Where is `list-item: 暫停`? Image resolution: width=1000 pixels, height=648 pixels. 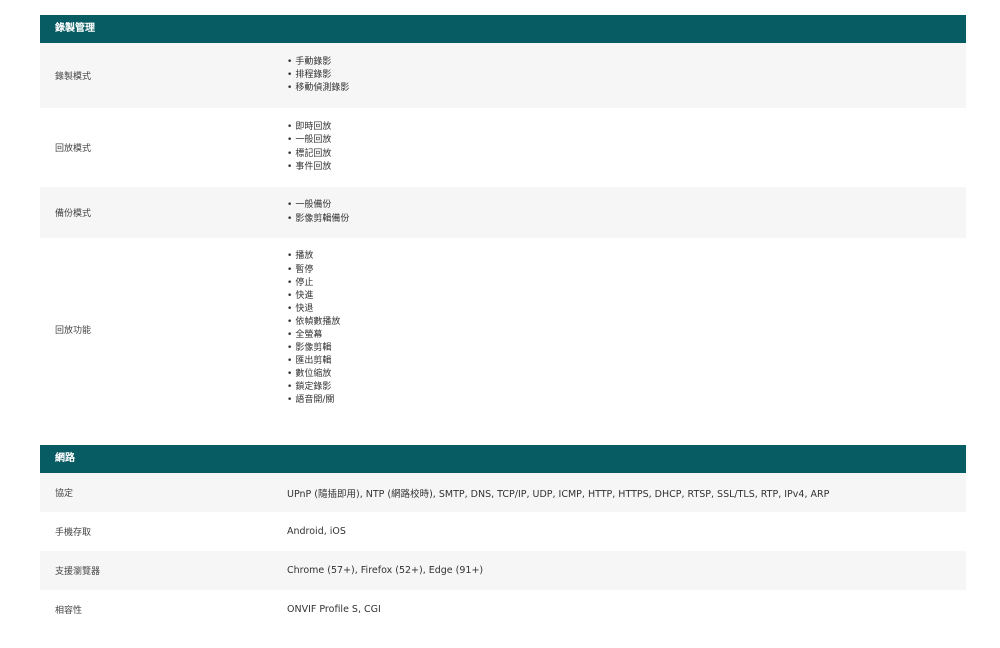
list-item: 暫停 is located at coordinates (626, 270).